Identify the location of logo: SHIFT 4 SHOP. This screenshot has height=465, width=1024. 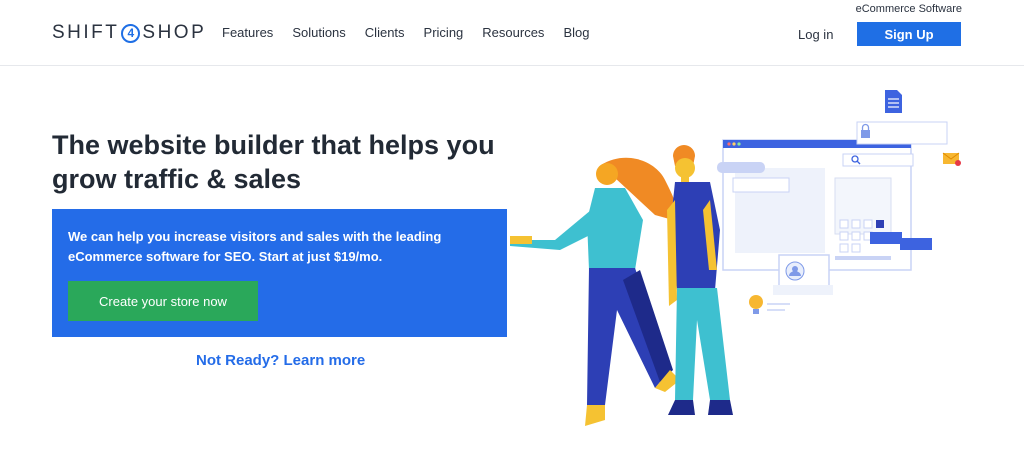
(129, 33).